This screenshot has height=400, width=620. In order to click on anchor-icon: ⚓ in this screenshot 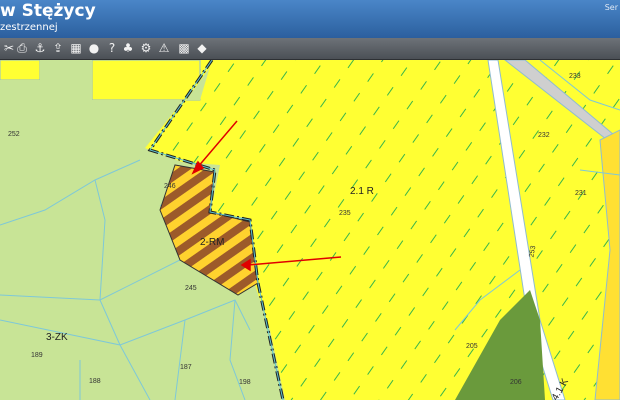, I will do `click(40, 48)`.